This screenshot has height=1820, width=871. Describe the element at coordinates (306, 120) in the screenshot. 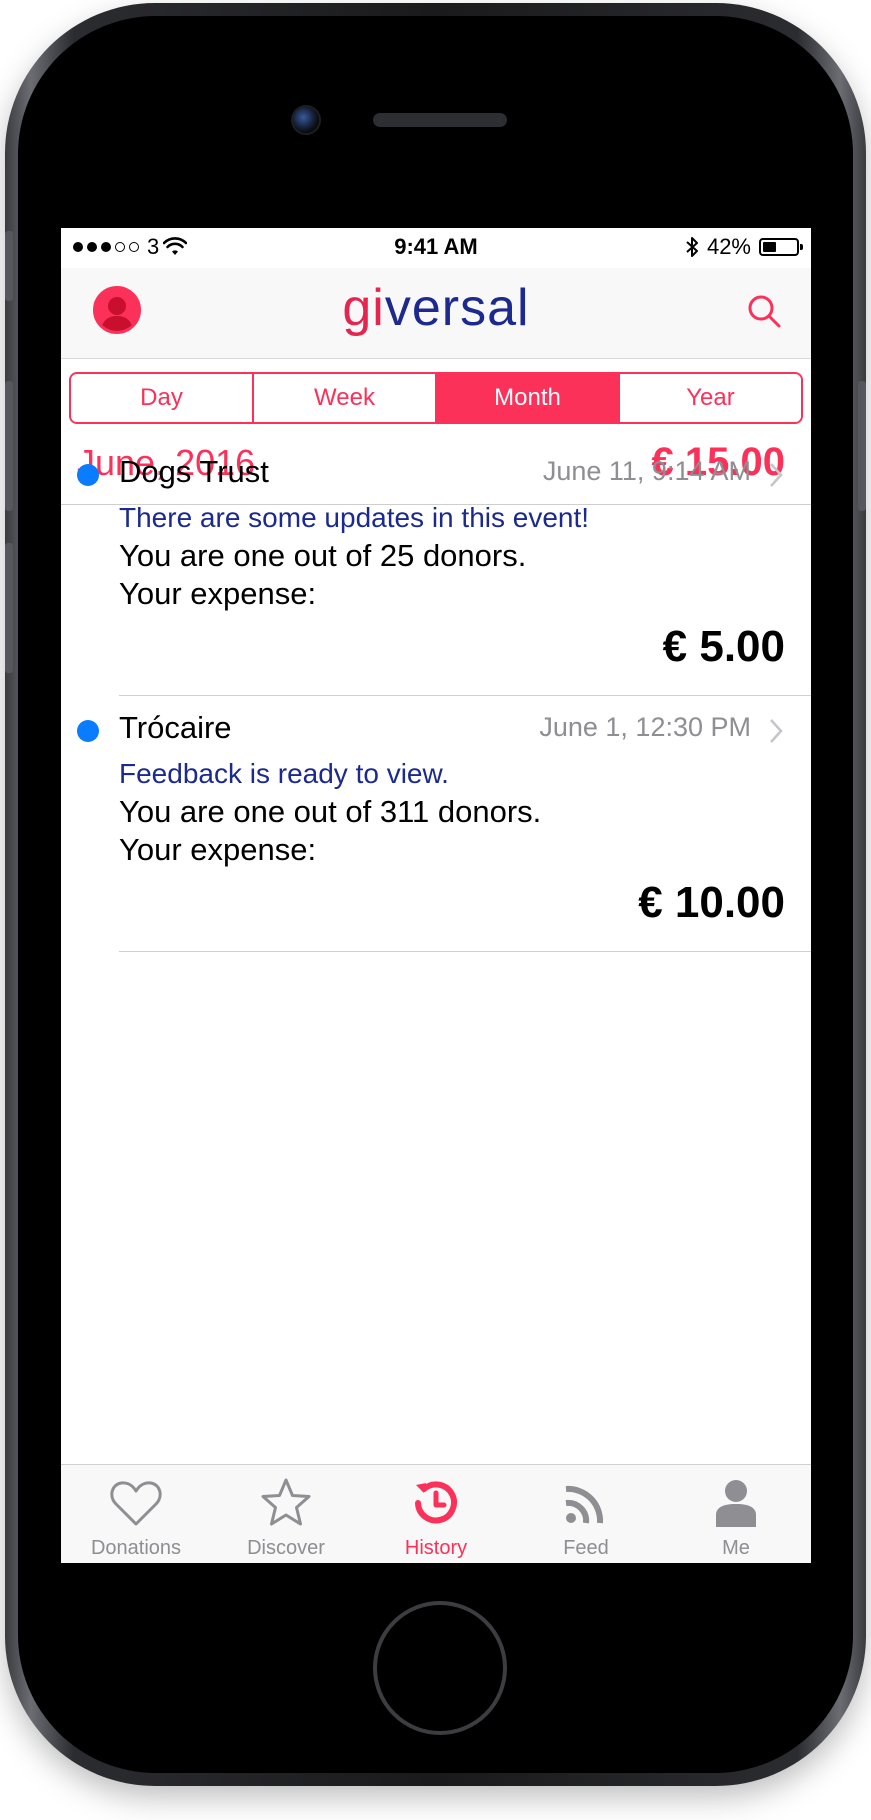

I see `front-camera` at that location.